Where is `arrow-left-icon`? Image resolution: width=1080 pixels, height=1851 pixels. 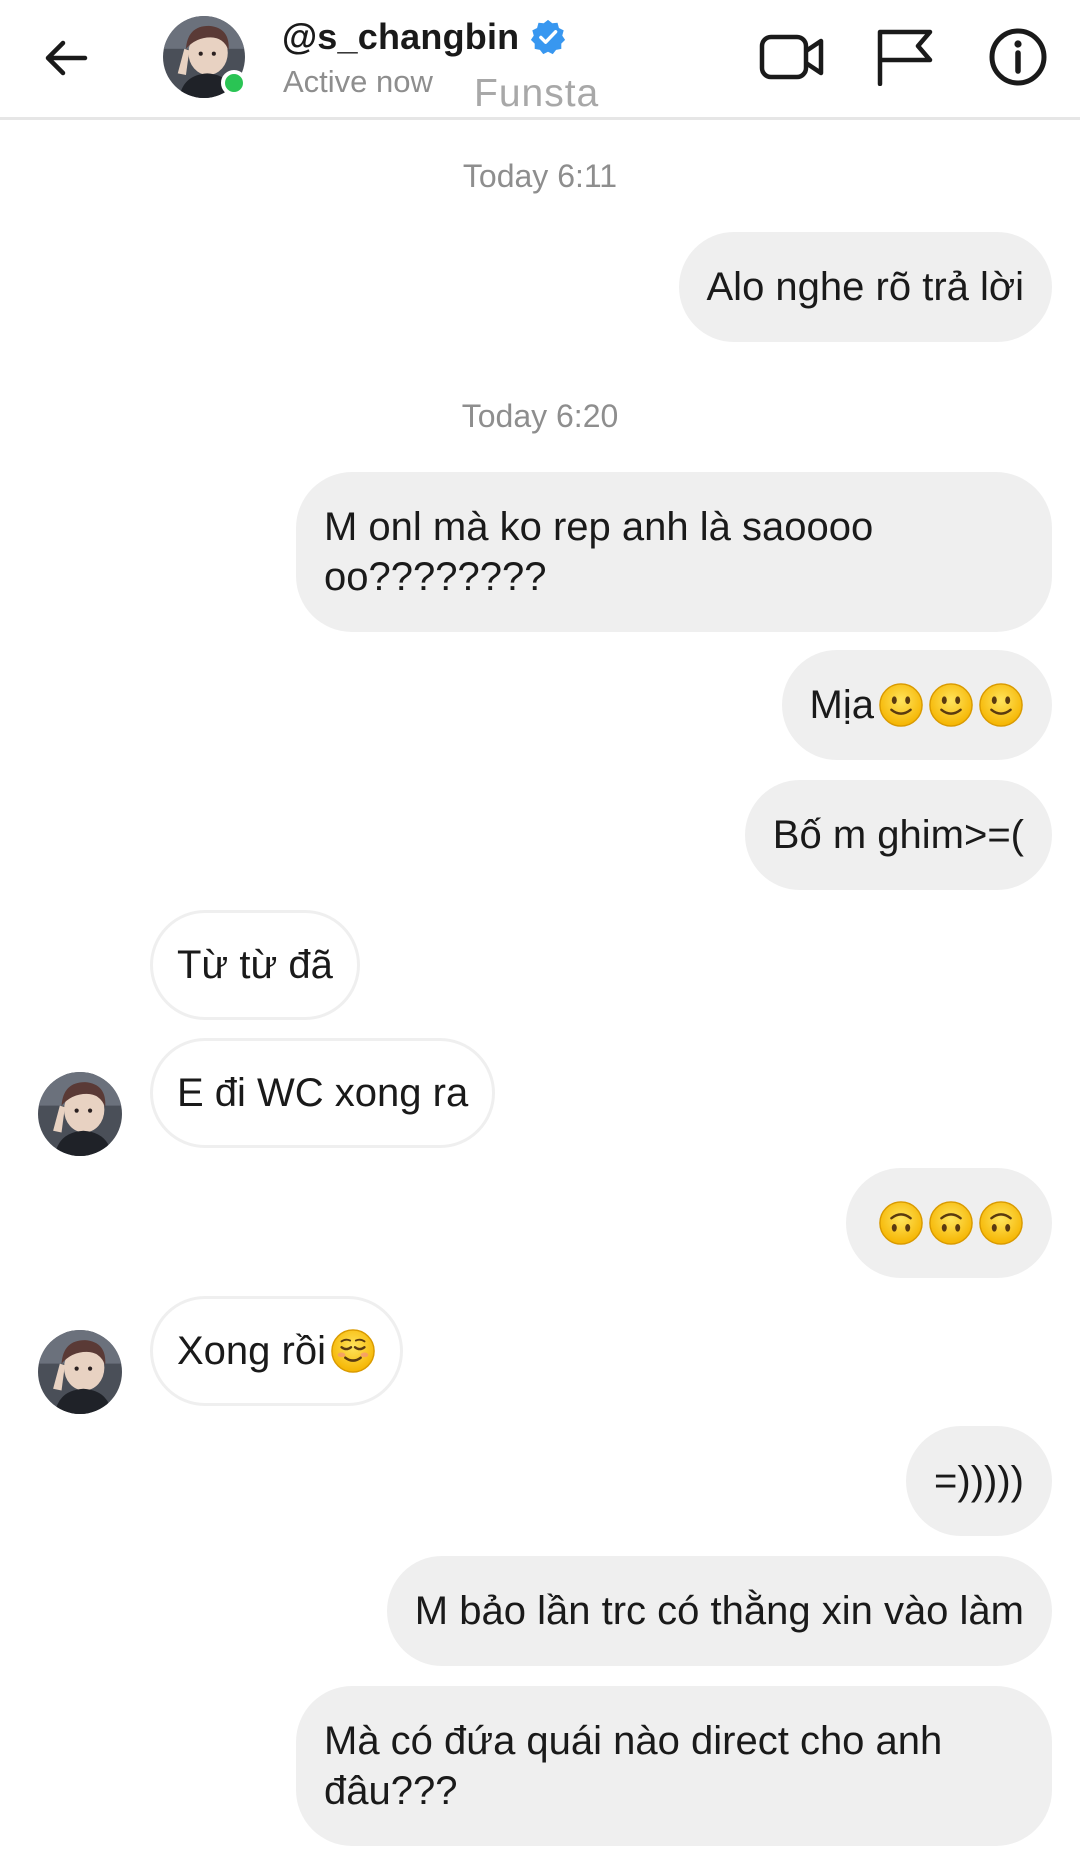 arrow-left-icon is located at coordinates (66, 58).